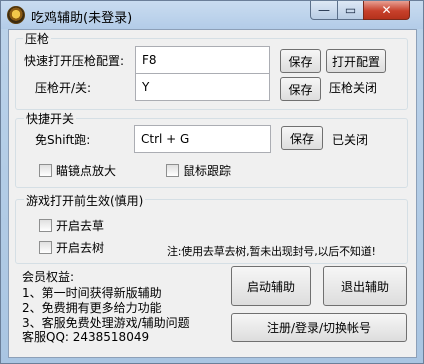 The height and width of the screenshot is (364, 424). What do you see at coordinates (319, 327) in the screenshot?
I see `account-button: 注册/登录/切换帐号` at bounding box center [319, 327].